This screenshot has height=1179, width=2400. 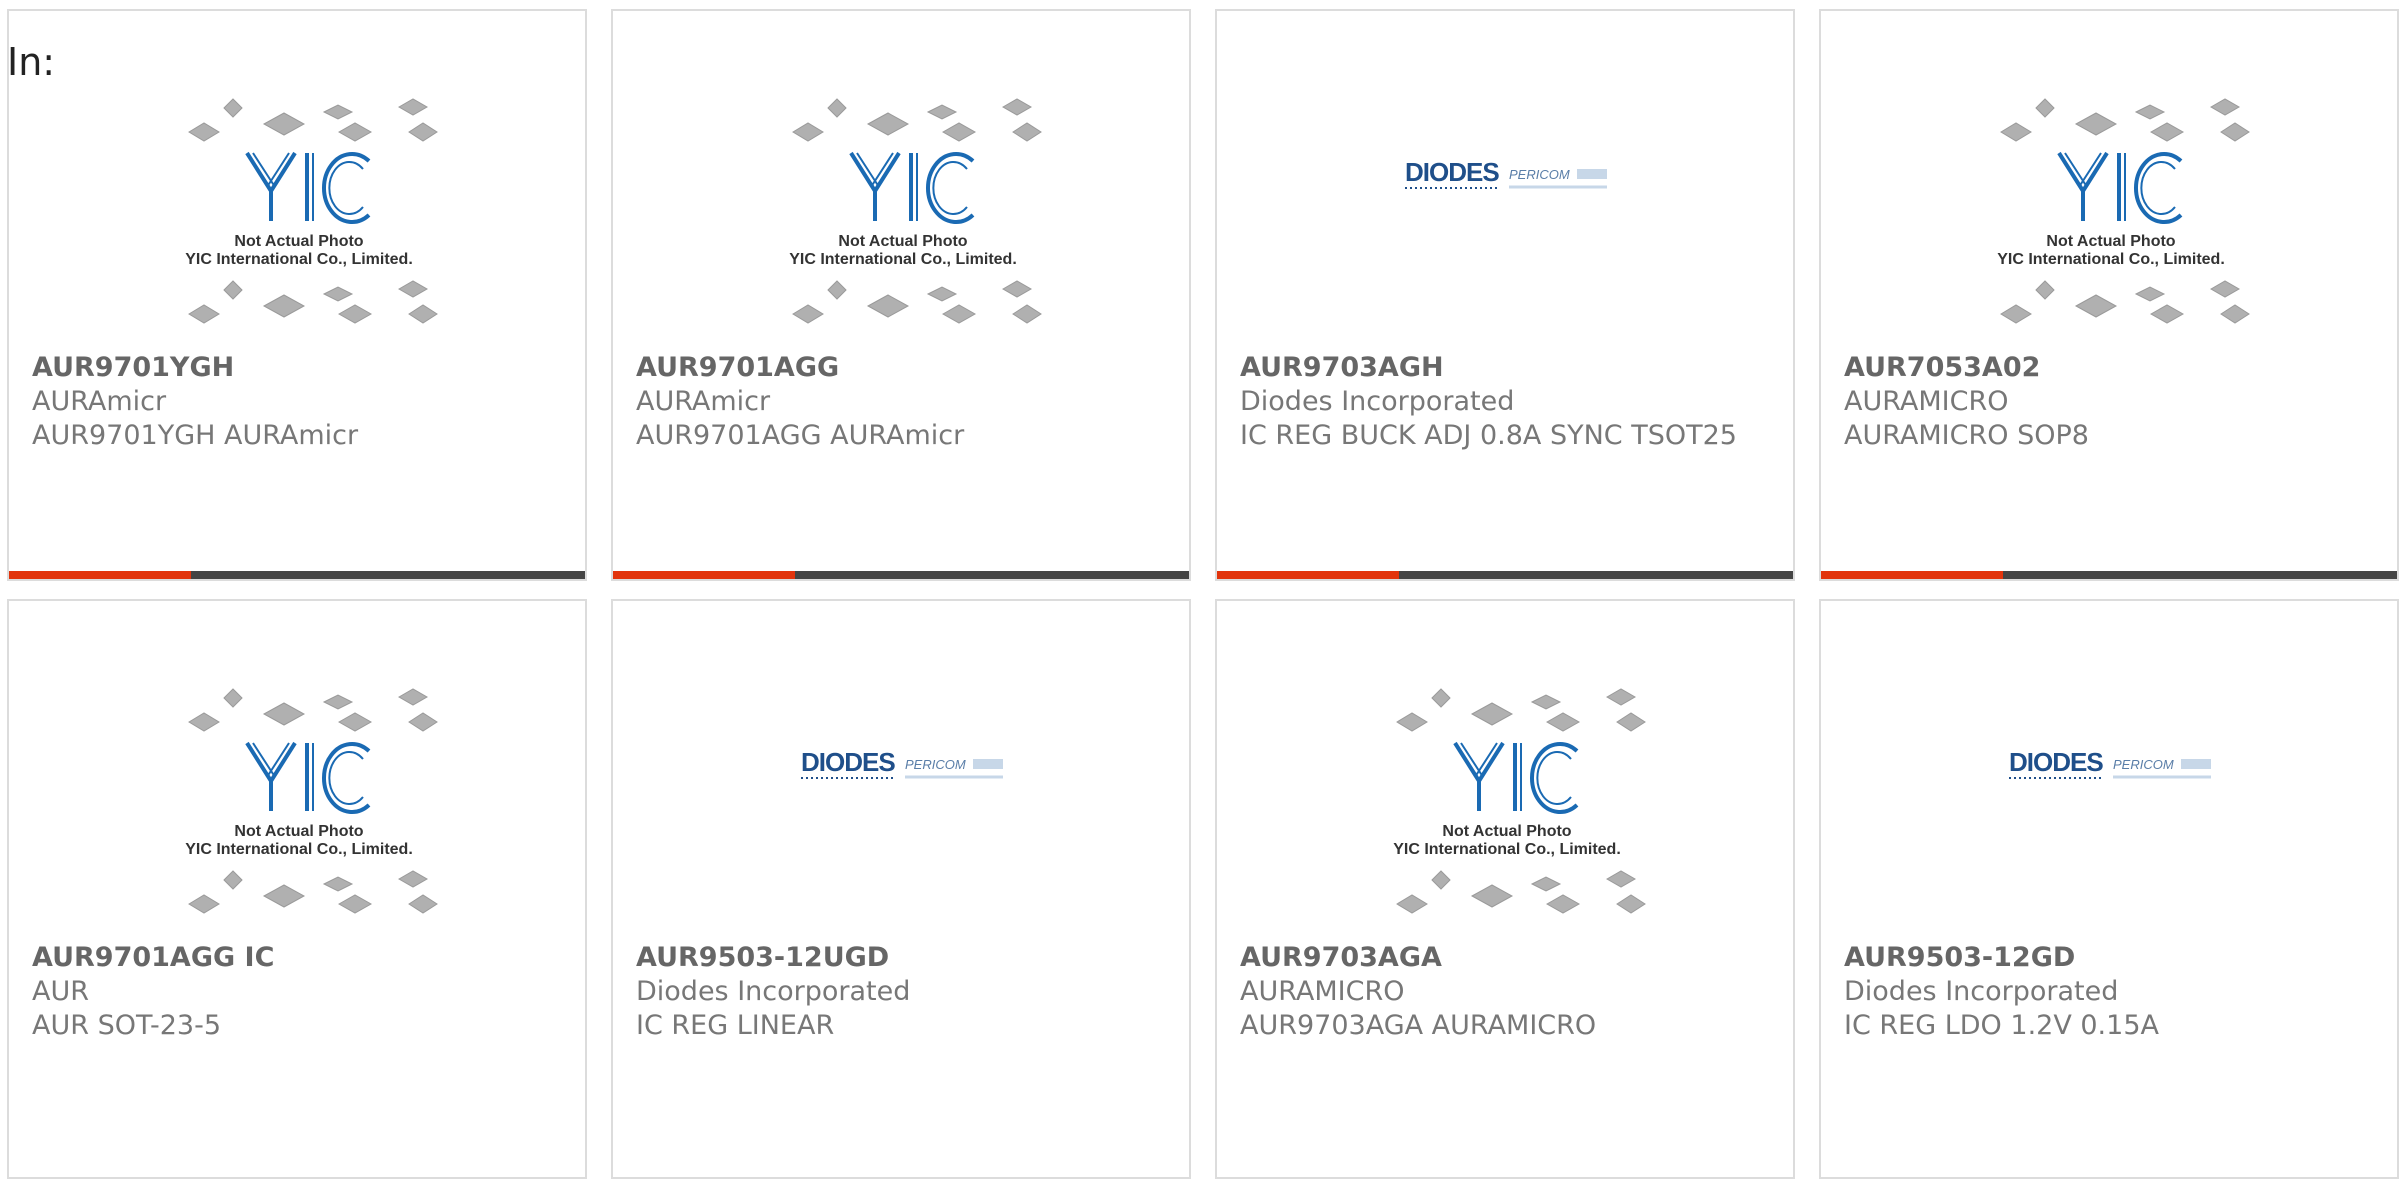 I want to click on part-number: AUR7053A02, so click(x=2109, y=368).